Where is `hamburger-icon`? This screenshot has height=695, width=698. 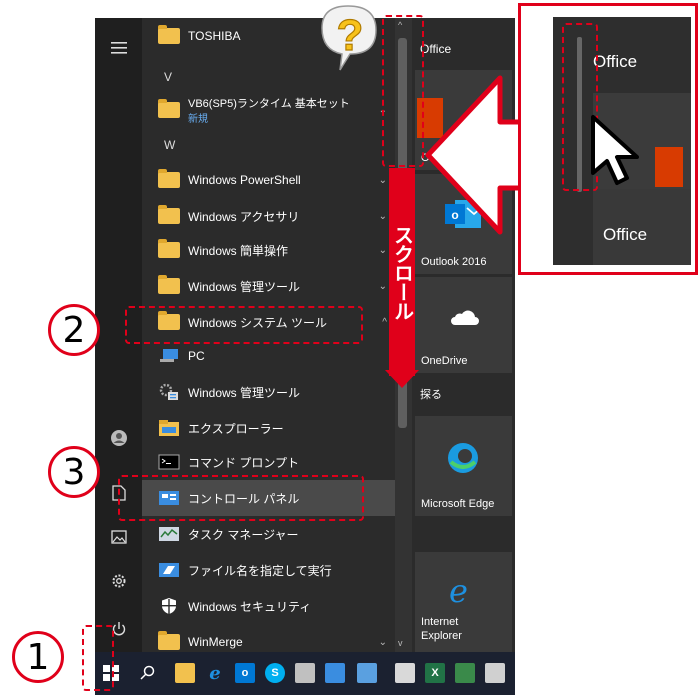 hamburger-icon is located at coordinates (118, 48).